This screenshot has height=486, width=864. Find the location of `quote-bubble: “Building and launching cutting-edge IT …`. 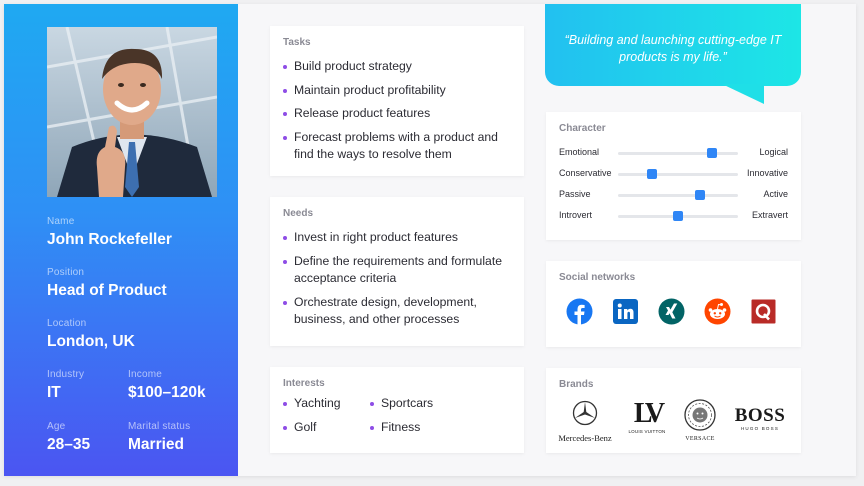

quote-bubble: “Building and launching cutting-edge IT … is located at coordinates (673, 45).